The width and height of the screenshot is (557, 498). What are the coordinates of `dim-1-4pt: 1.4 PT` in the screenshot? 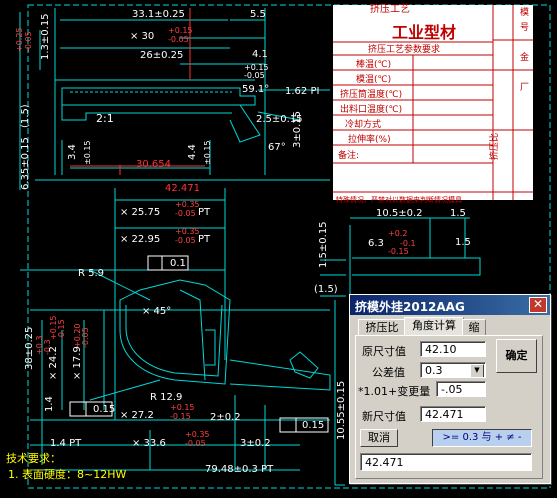 It's located at (66, 443).